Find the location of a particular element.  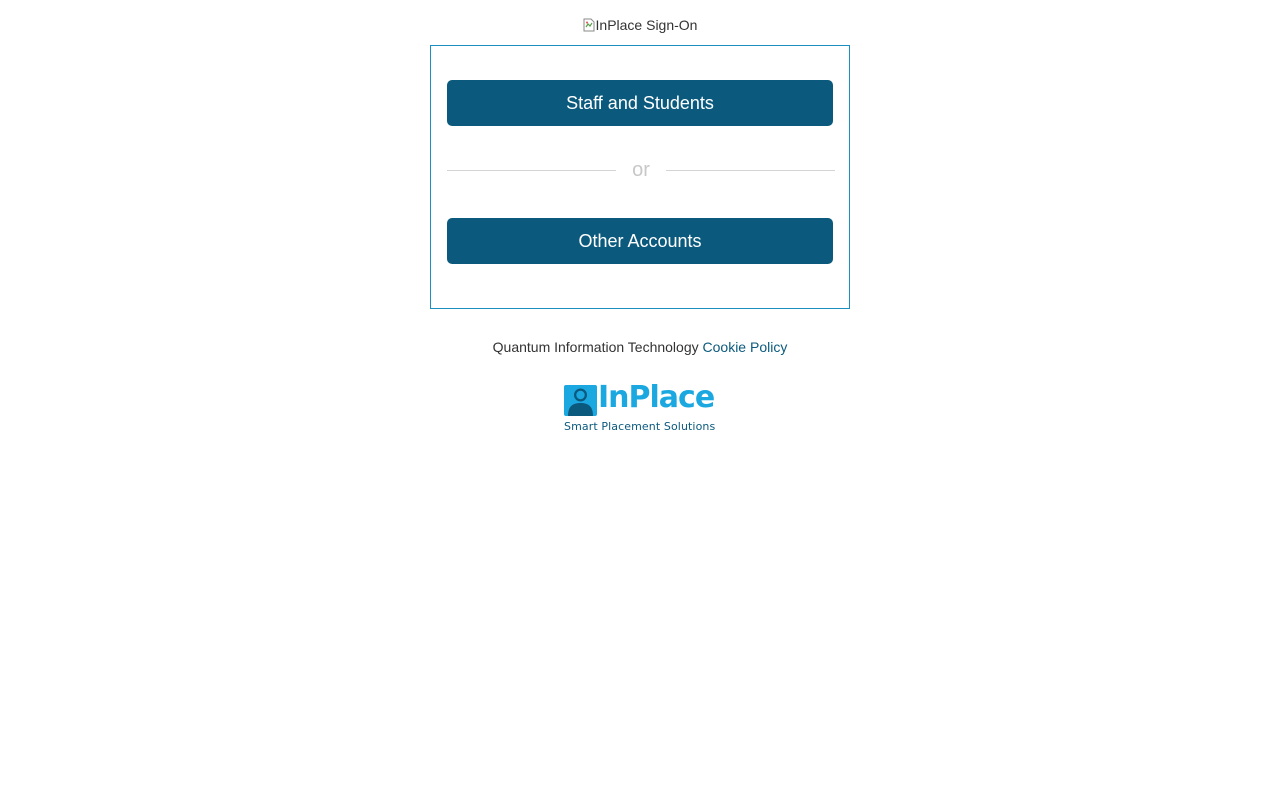

logo-wordmark: InPlace is located at coordinates (656, 397).